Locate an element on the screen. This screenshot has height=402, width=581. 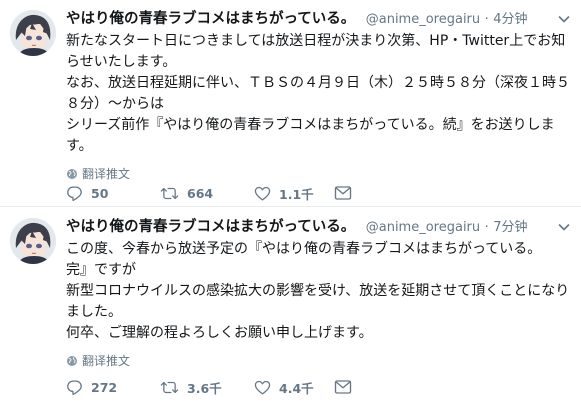
tweet-text-line: らせいたします。 is located at coordinates (121, 62).